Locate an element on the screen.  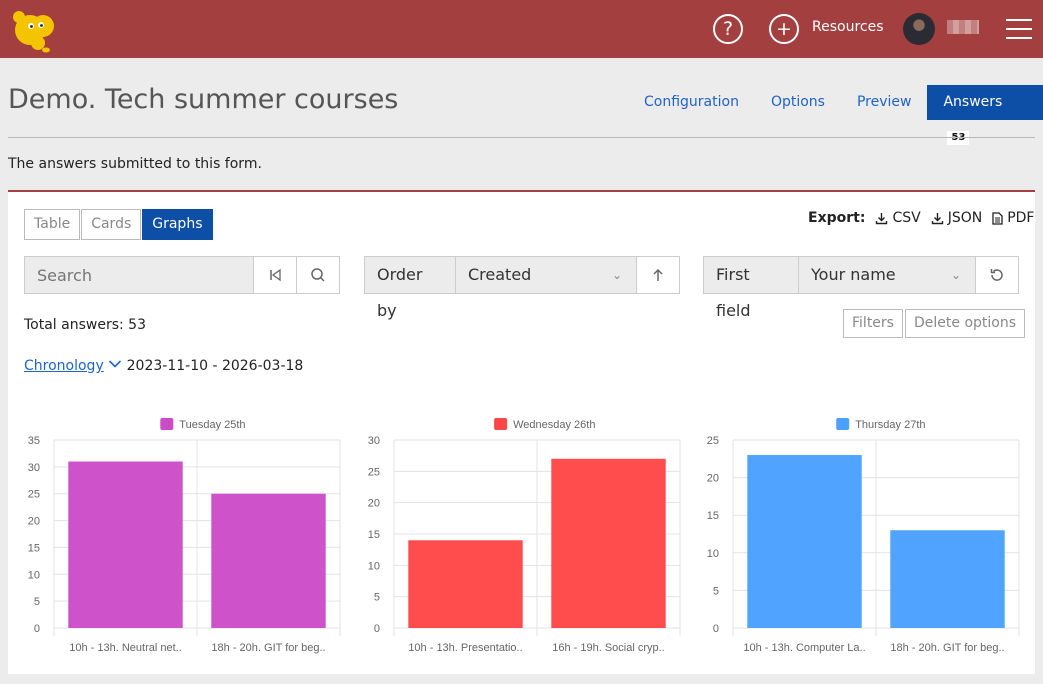
tab-options: Options is located at coordinates (798, 102).